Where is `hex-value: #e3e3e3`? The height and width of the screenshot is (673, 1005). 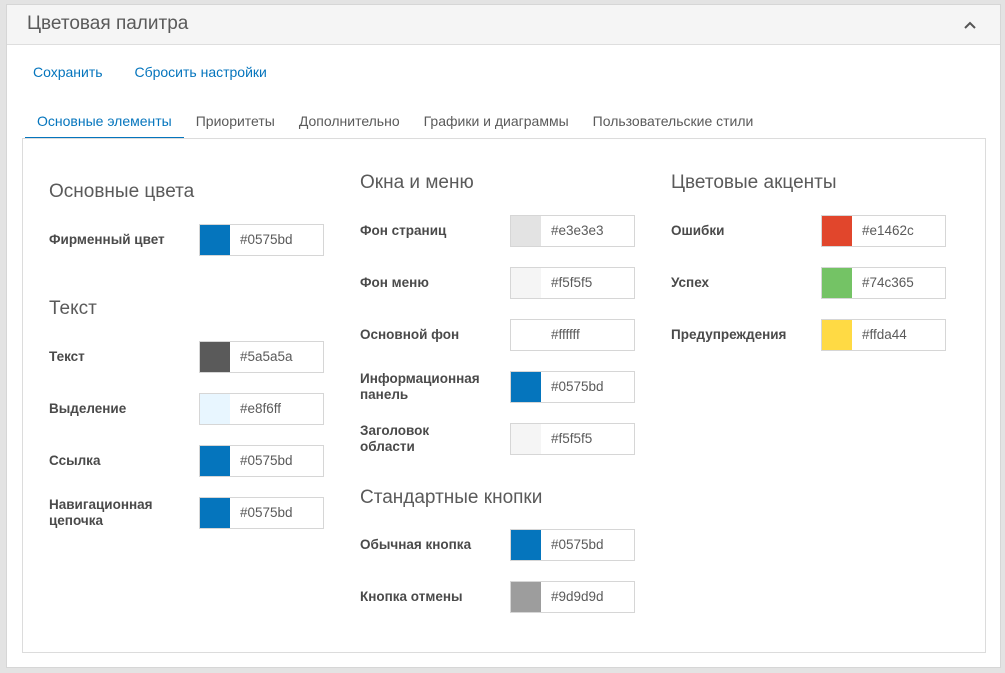 hex-value: #e3e3e3 is located at coordinates (572, 231).